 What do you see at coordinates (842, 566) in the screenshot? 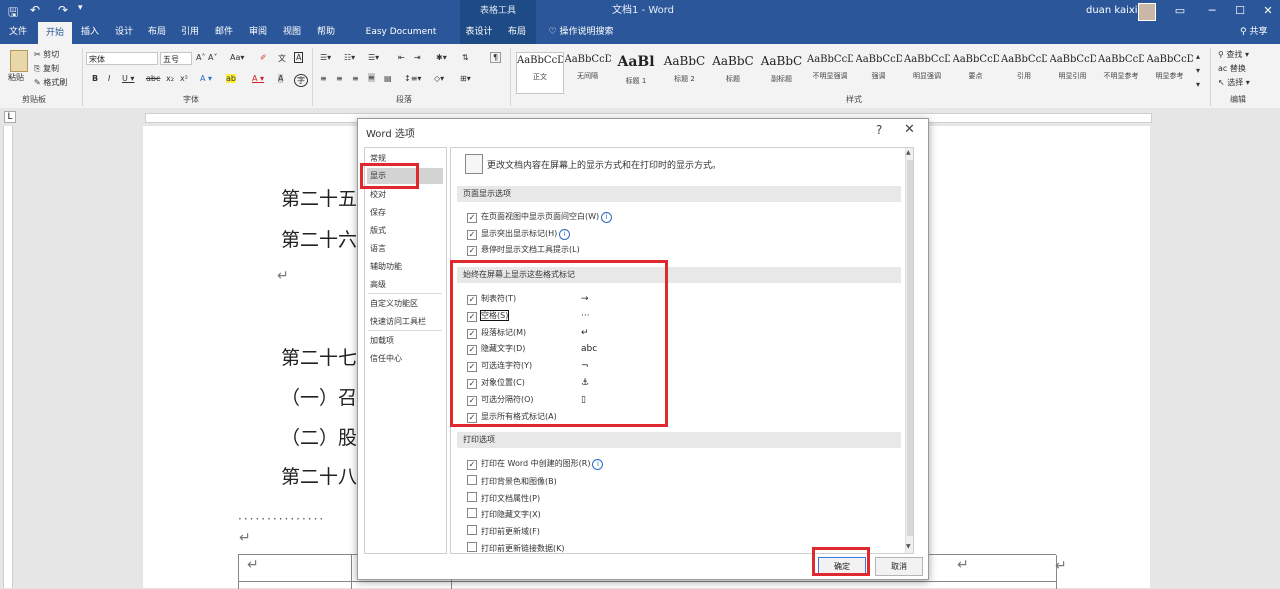
I see `ok-button: 确定` at bounding box center [842, 566].